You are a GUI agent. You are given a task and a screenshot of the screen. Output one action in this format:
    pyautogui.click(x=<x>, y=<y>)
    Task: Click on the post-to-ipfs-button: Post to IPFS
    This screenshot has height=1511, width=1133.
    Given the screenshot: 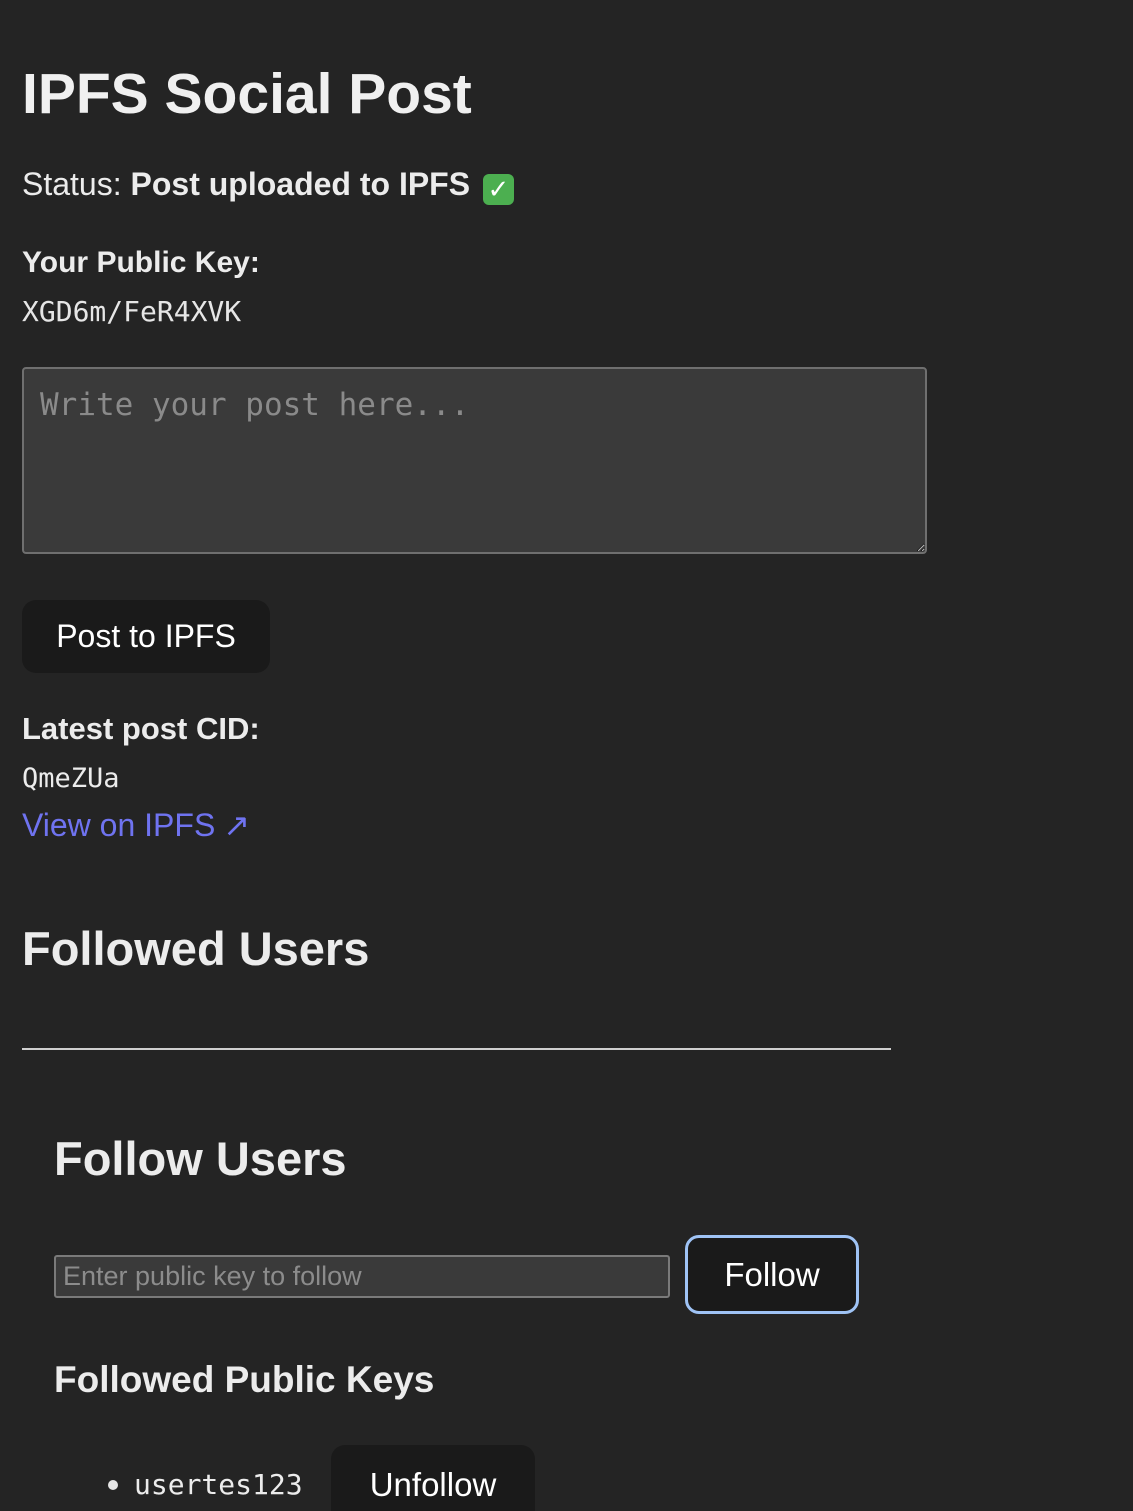 What is the action you would take?
    pyautogui.click(x=146, y=636)
    